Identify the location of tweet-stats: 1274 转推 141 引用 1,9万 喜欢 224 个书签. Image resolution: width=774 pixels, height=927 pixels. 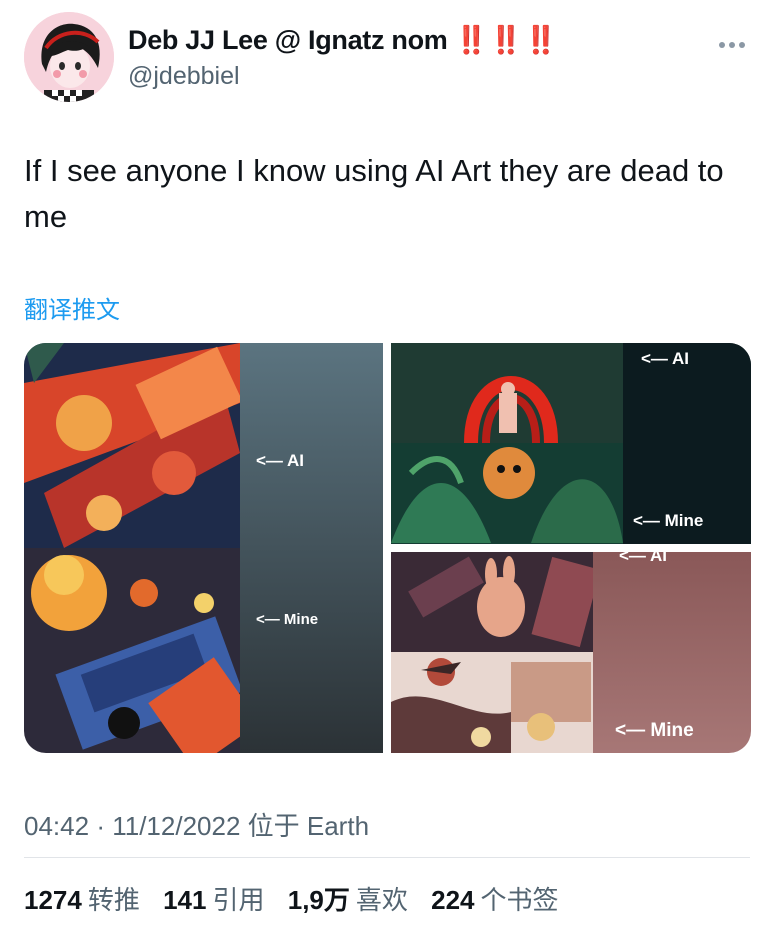
(299, 898).